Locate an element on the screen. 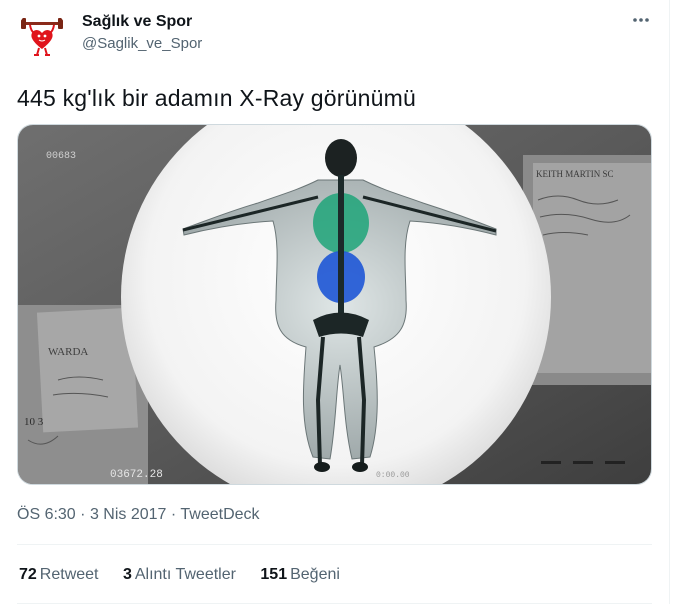  heart-dumbbell-logo-icon is located at coordinates (42, 34).